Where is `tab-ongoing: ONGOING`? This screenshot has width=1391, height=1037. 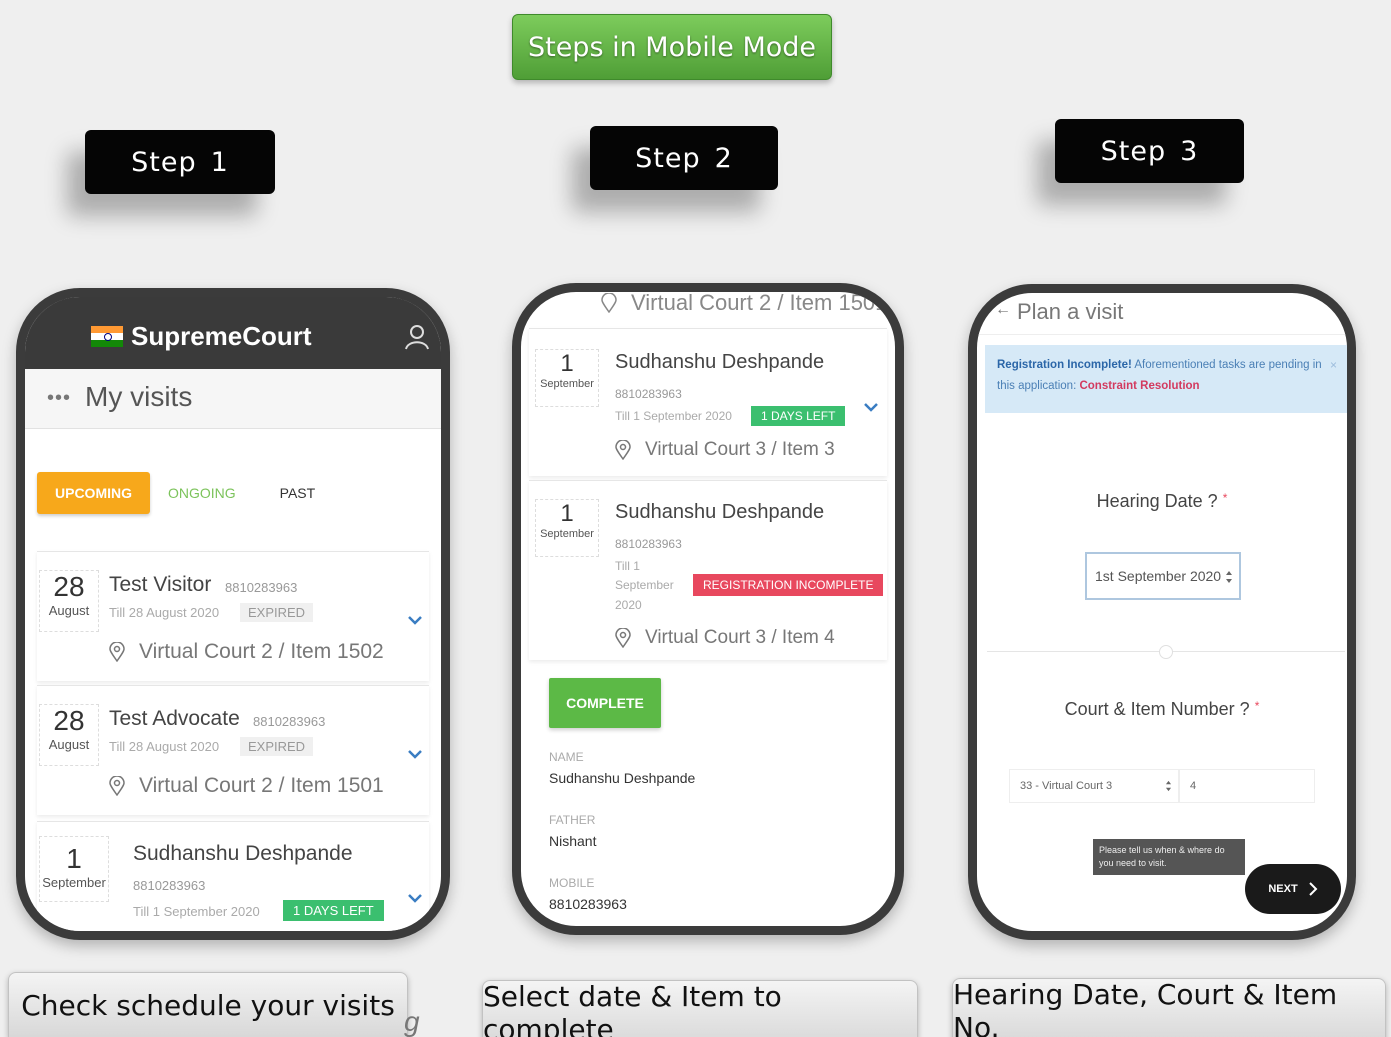 tab-ongoing: ONGOING is located at coordinates (202, 493).